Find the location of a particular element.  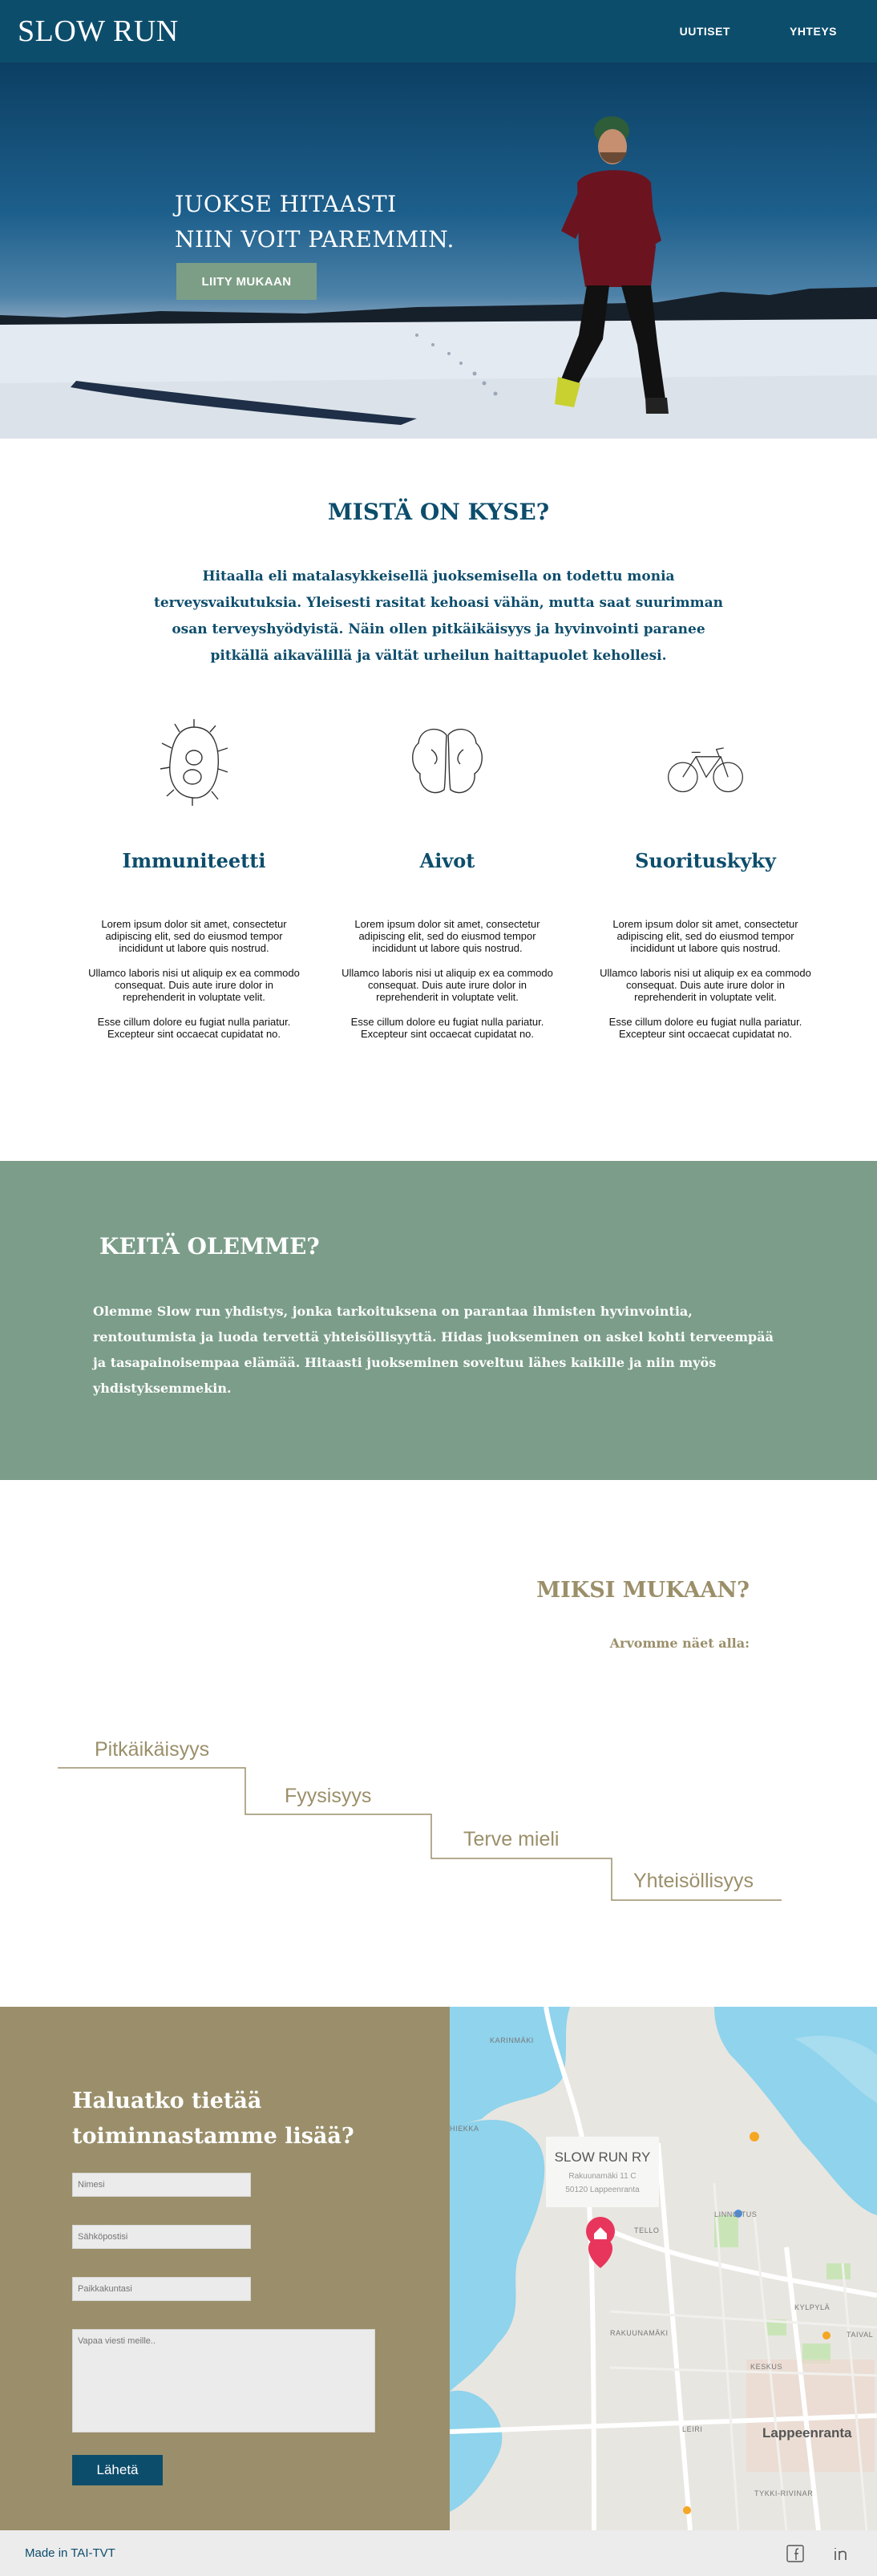

contact-title-line1: Haluatko tietää is located at coordinates (167, 2101).